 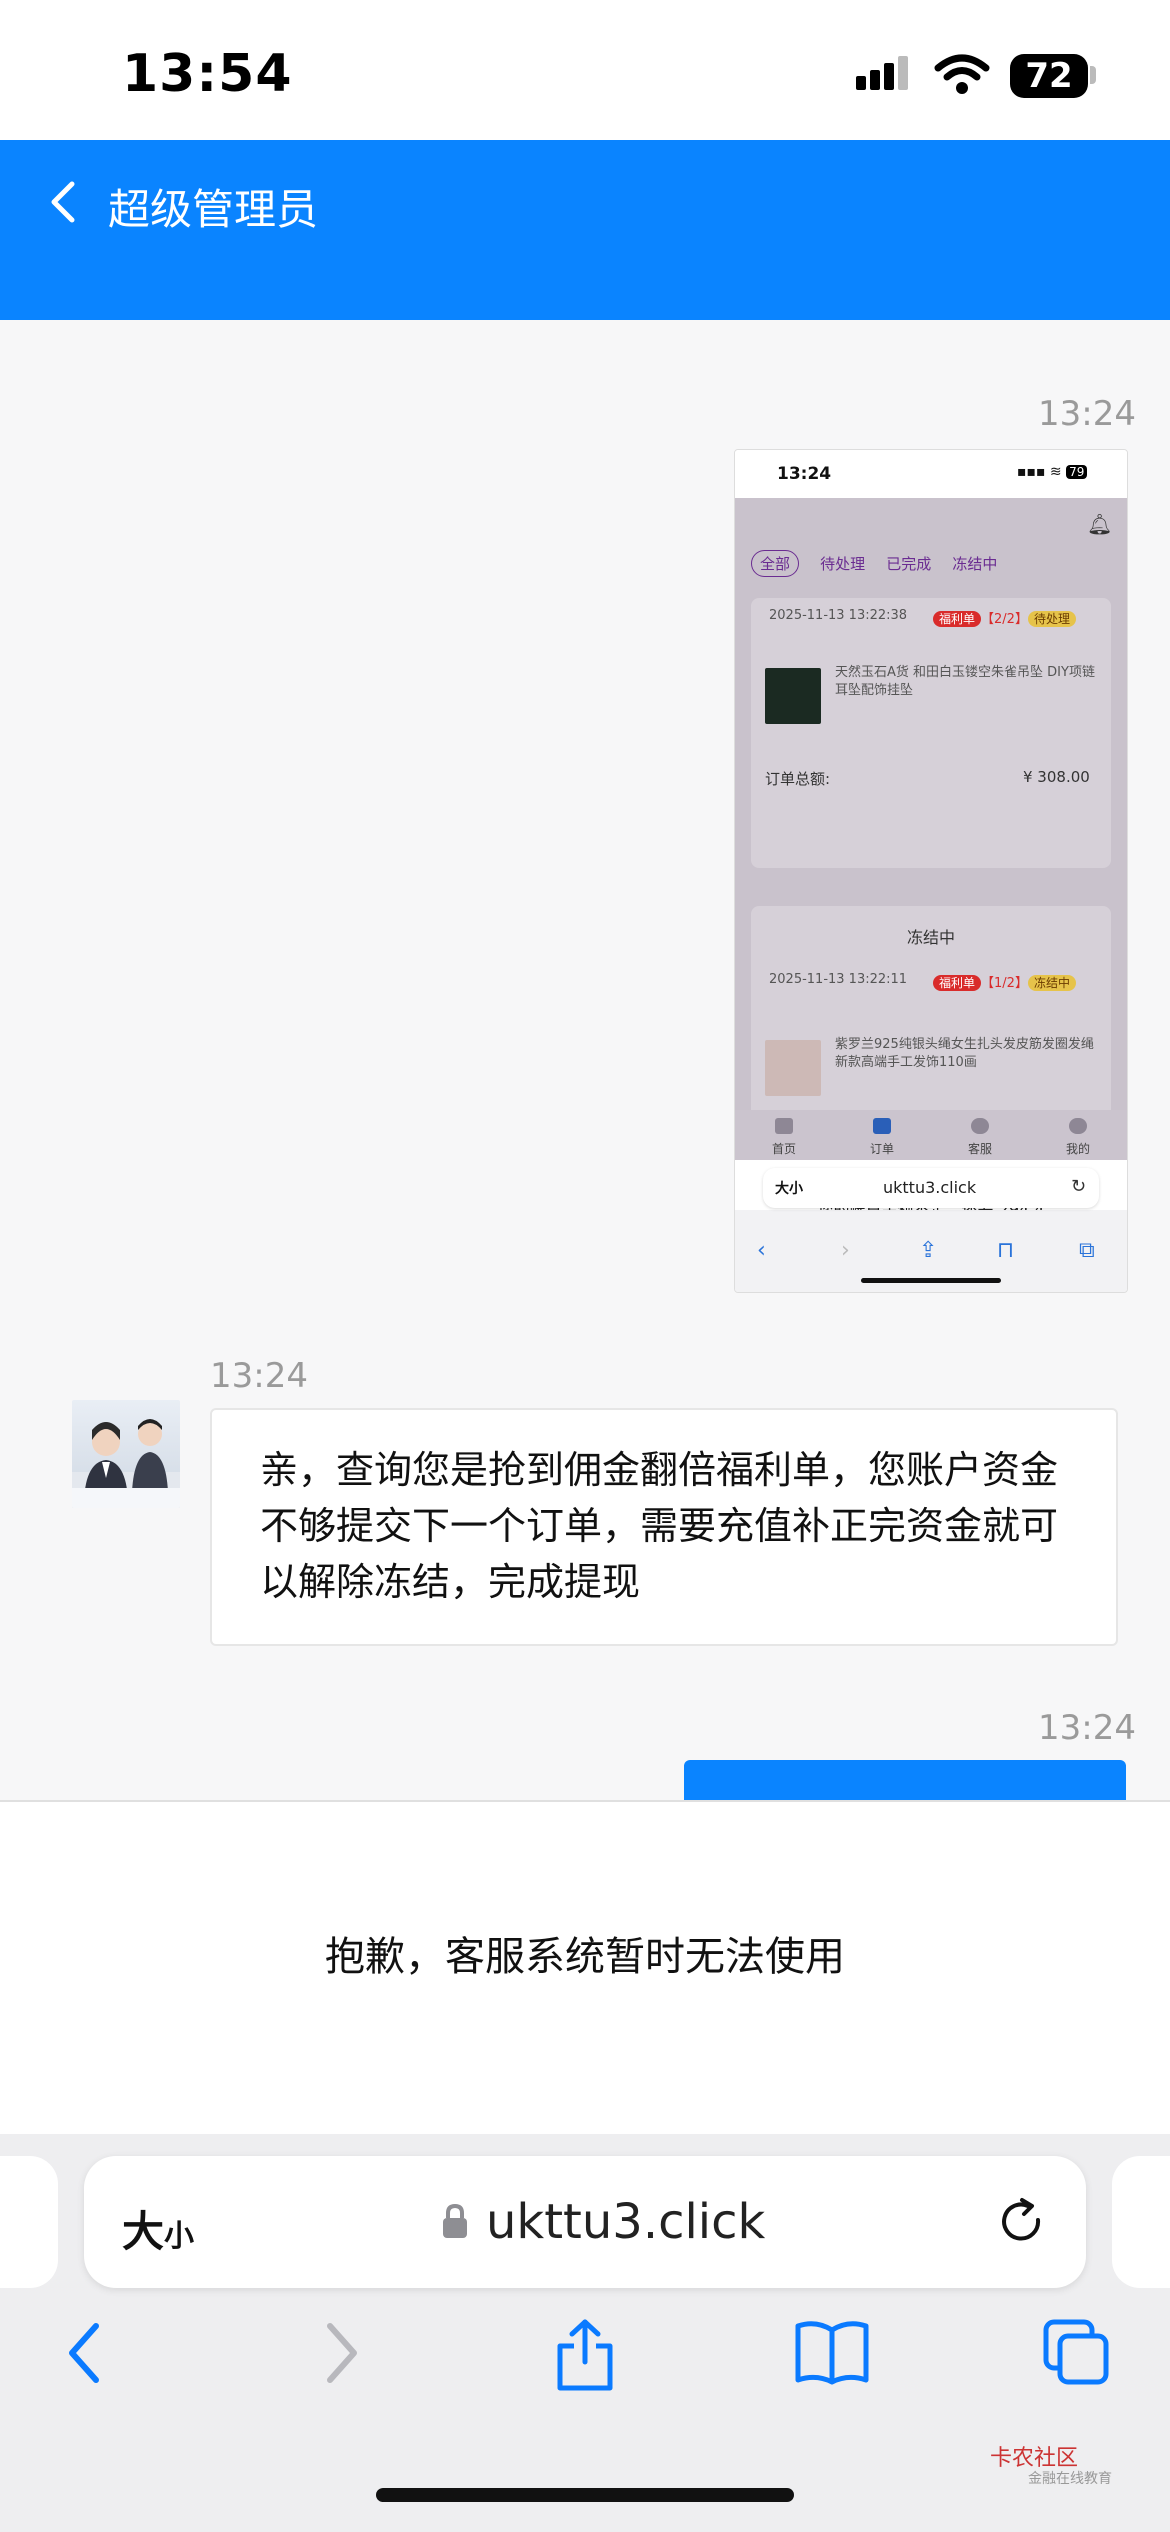 I want to click on share-icon, so click(x=585, y=2355).